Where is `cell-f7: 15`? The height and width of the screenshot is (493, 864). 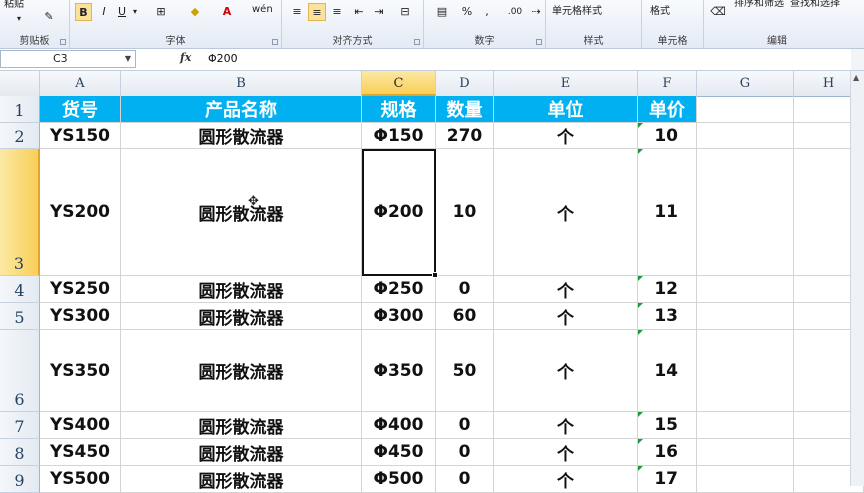
cell-f7: 15 is located at coordinates (667, 425).